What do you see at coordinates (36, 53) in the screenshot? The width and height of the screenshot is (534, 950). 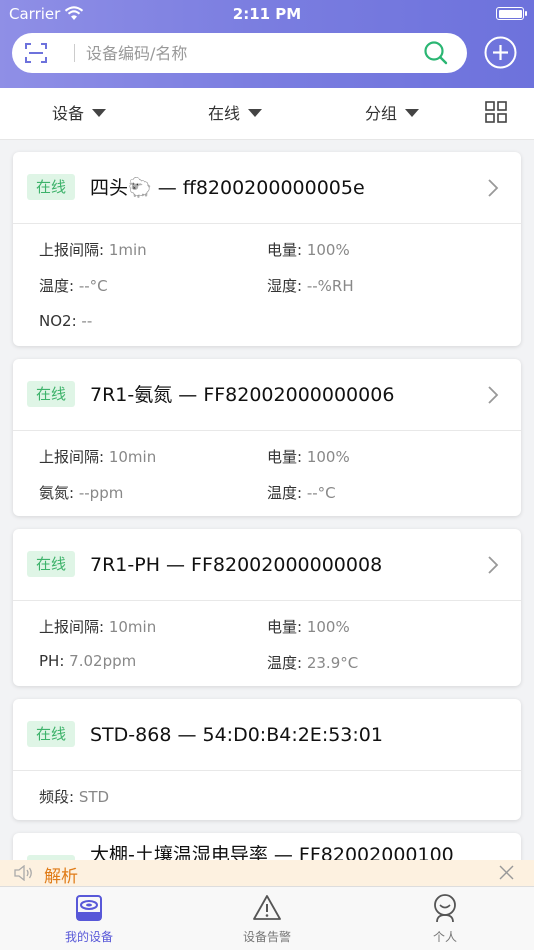 I see `scan-icon` at bounding box center [36, 53].